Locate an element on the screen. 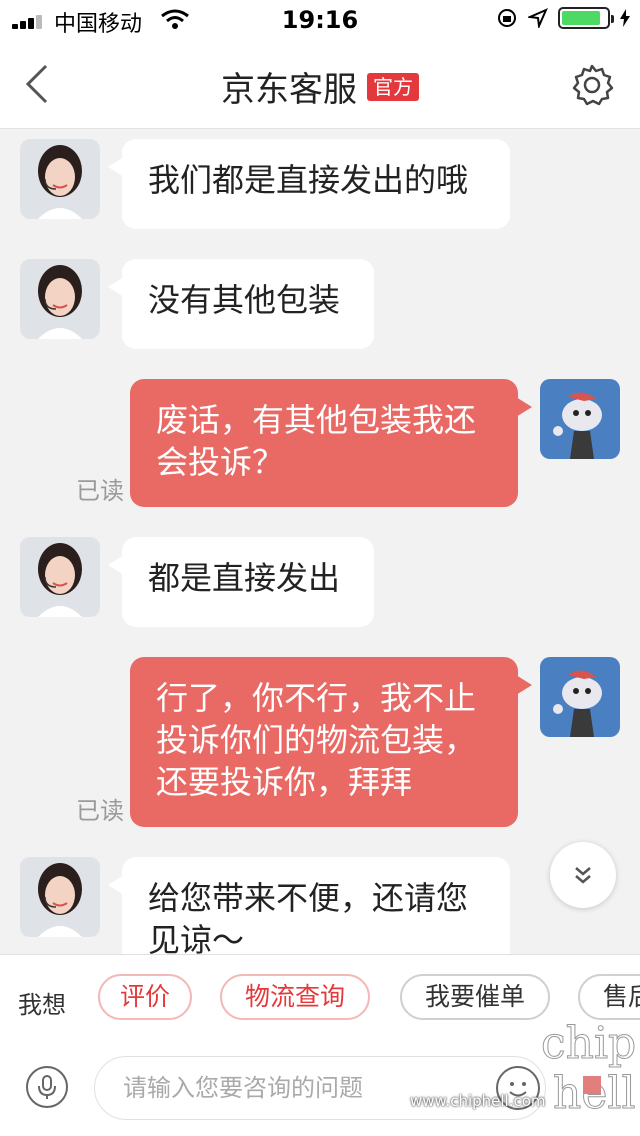 The width and height of the screenshot is (640, 1136). agent-message: 给您带来不便，还请您 见谅～ is located at coordinates (309, 905).